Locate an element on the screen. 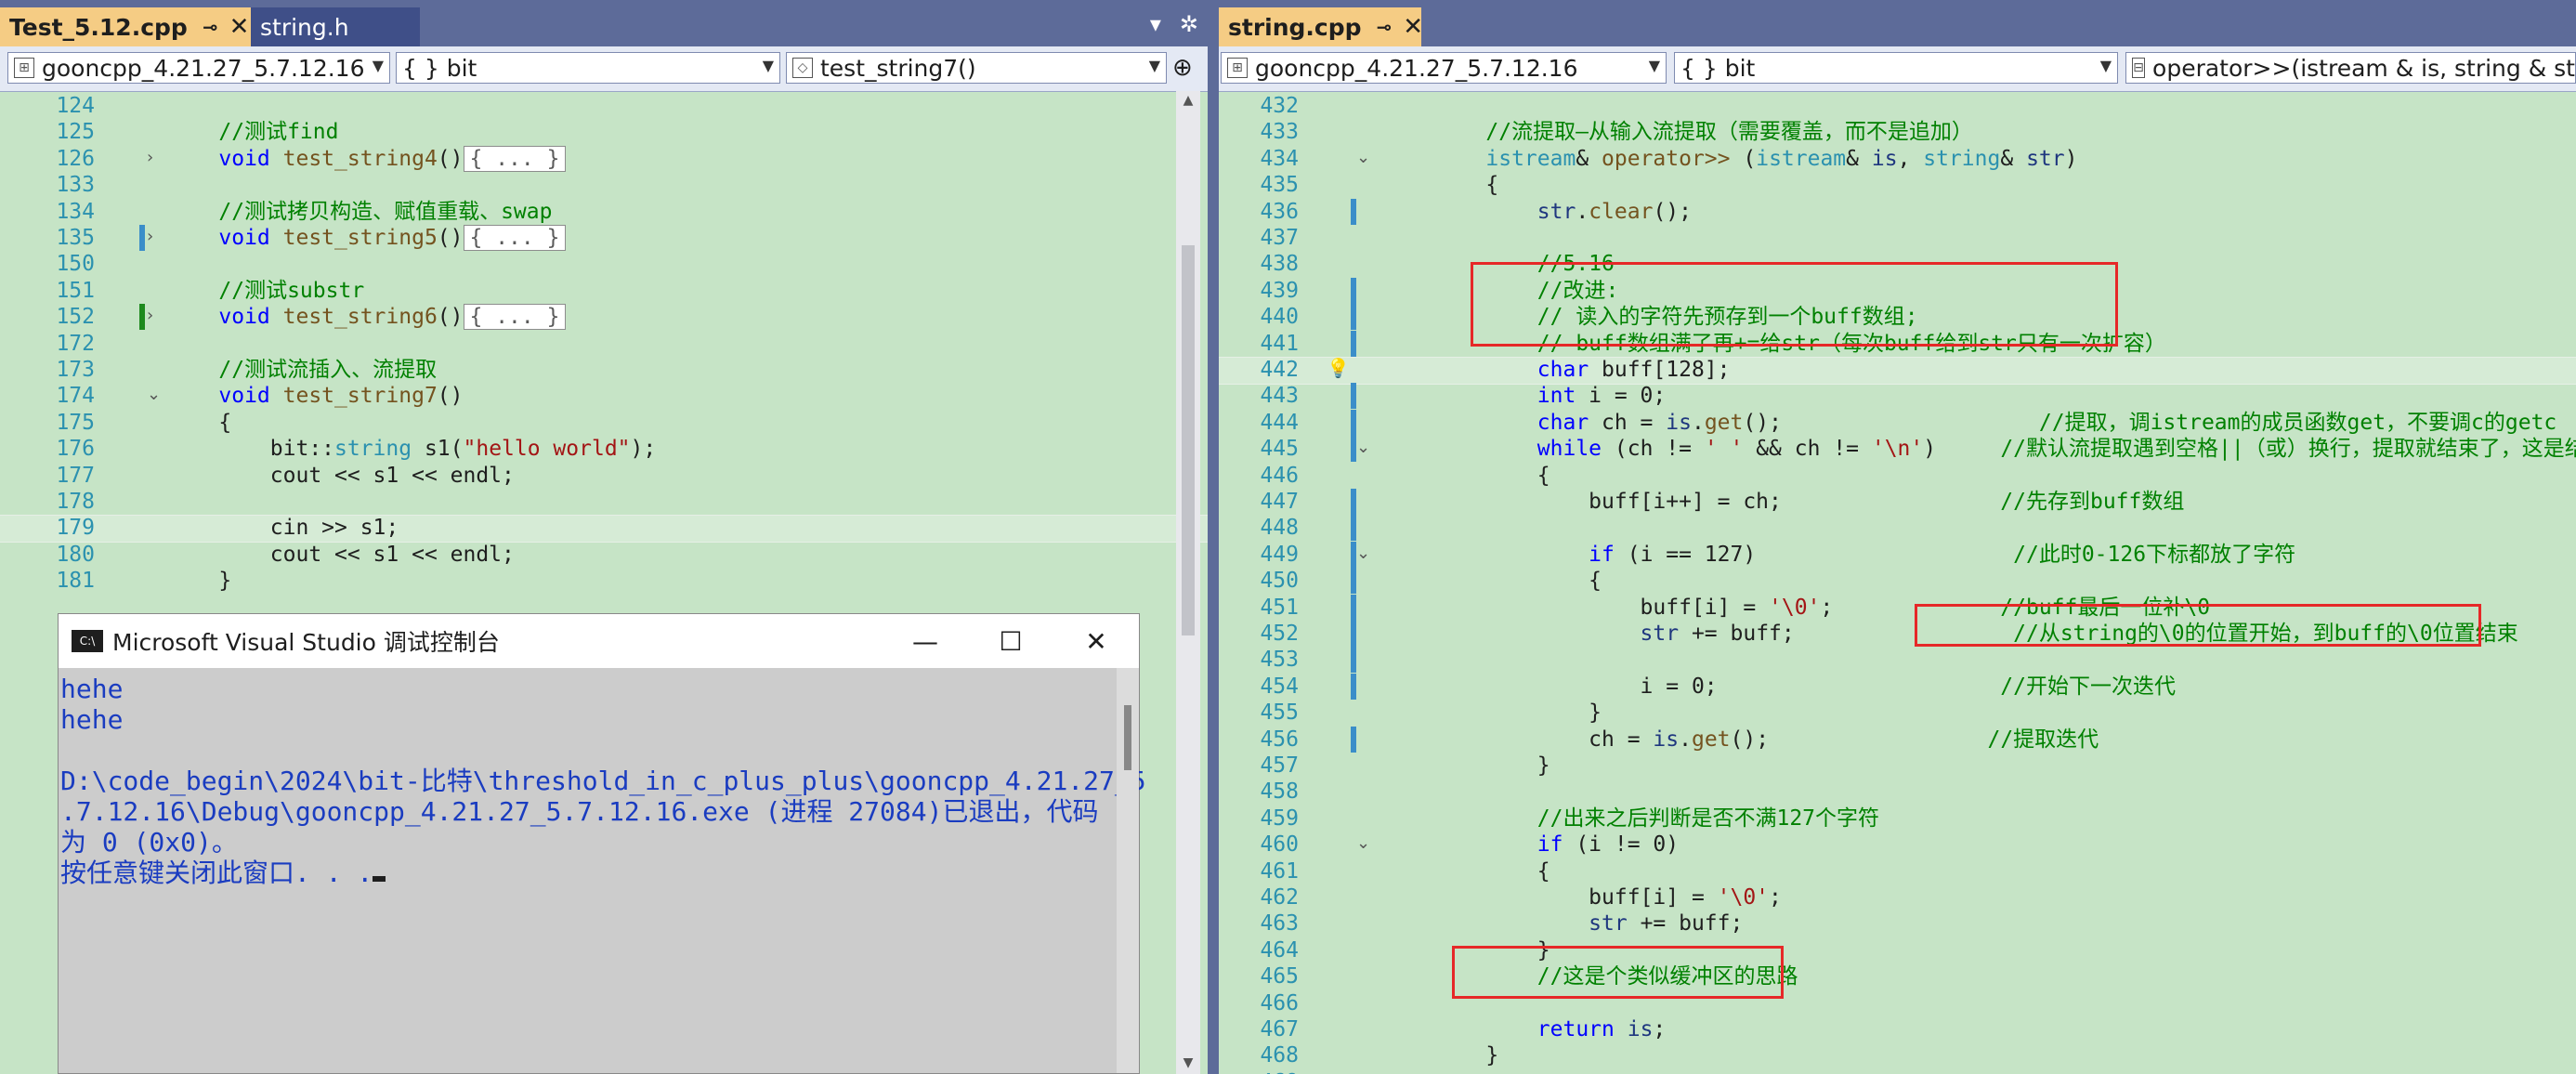 This screenshot has height=1074, width=2576. console-app-icon: C:\ is located at coordinates (87, 641).